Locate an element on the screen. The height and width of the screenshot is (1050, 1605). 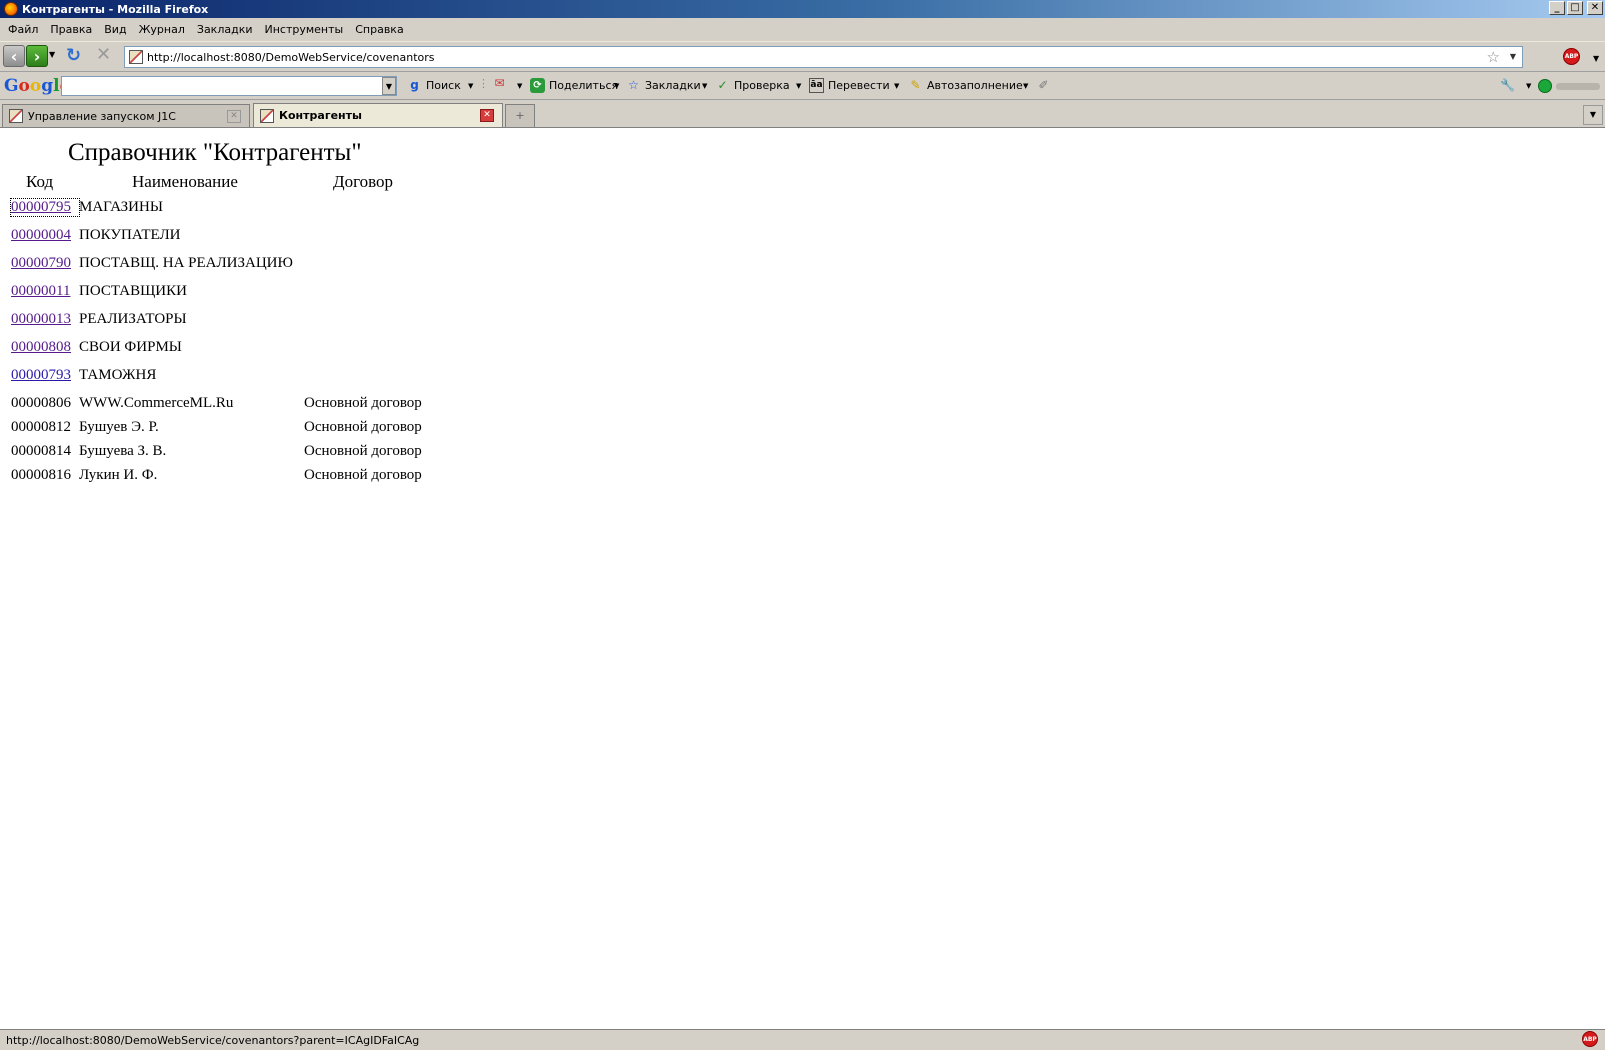
tab-covenantors: Контрагенты ✕ is located at coordinates (378, 115).